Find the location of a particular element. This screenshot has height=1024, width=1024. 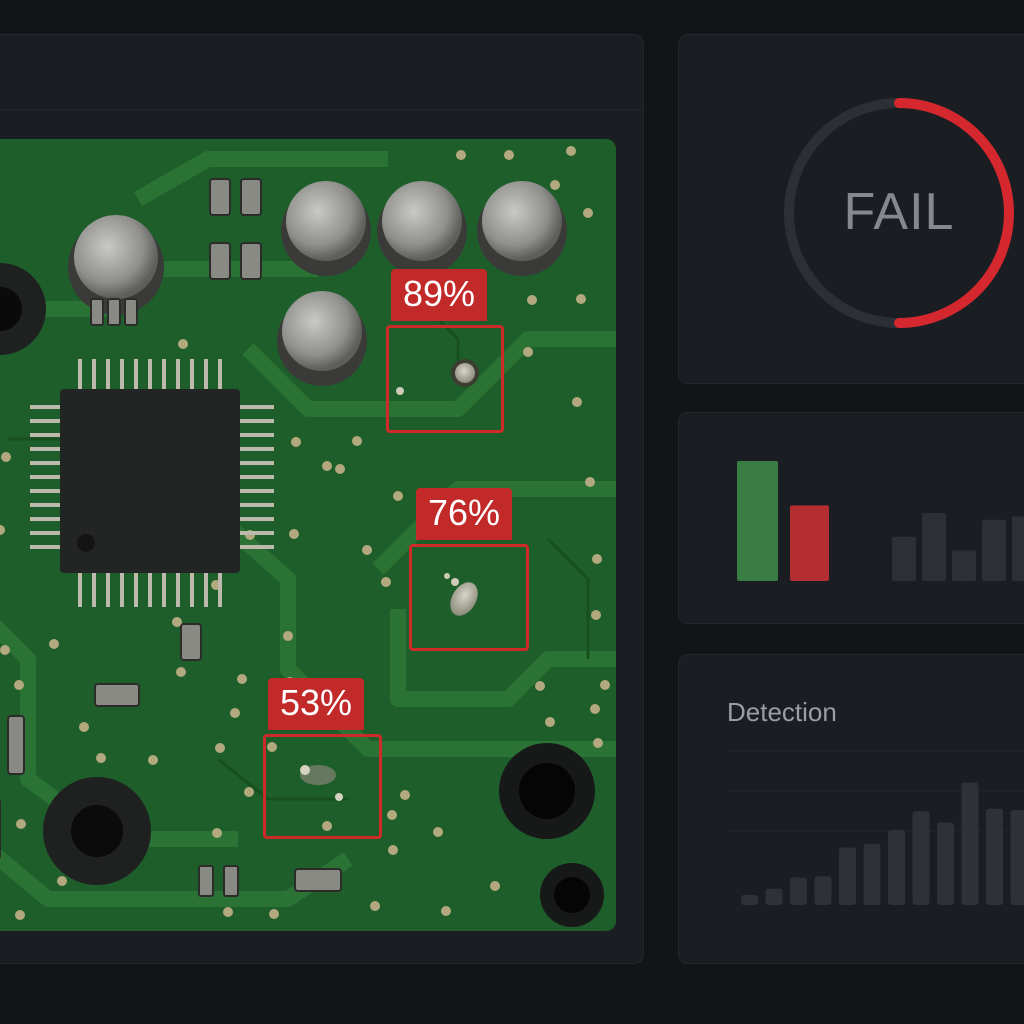

inspection-status-card: FAIL is located at coordinates (851, 209).